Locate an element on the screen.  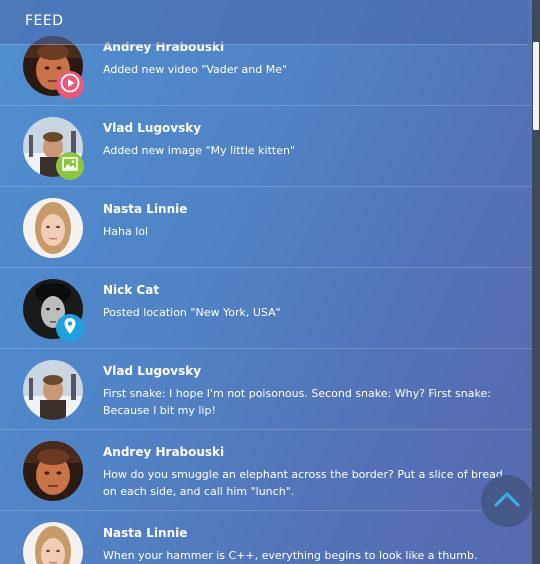
feed-item: Nick Cat Posted location "New York, USA" is located at coordinates (266, 308).